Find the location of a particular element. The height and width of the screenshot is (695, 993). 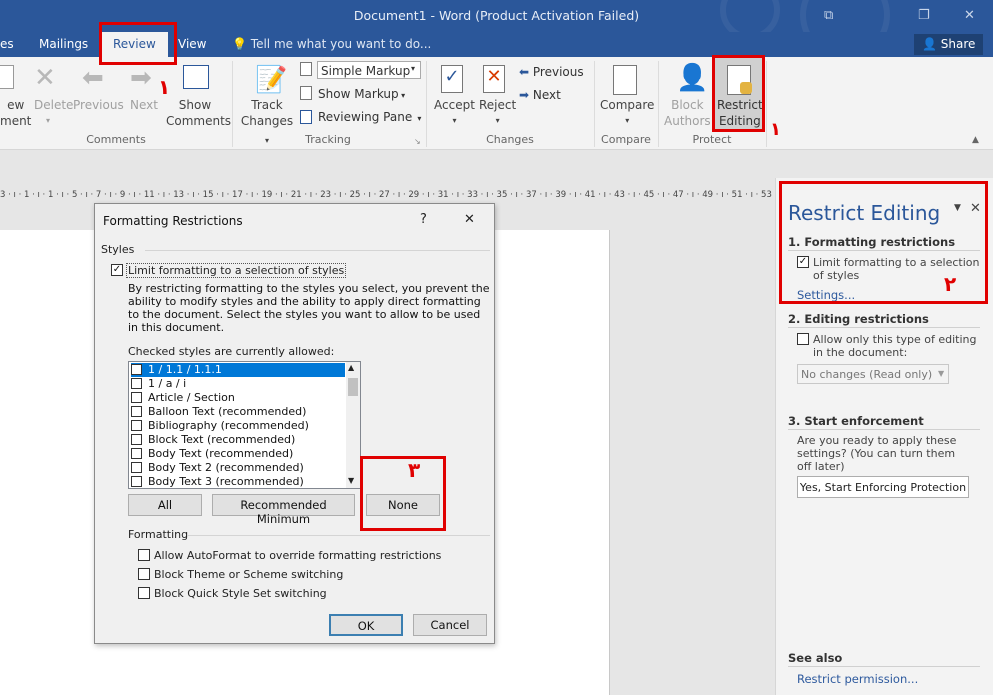

scroll-thumb is located at coordinates (353, 387).